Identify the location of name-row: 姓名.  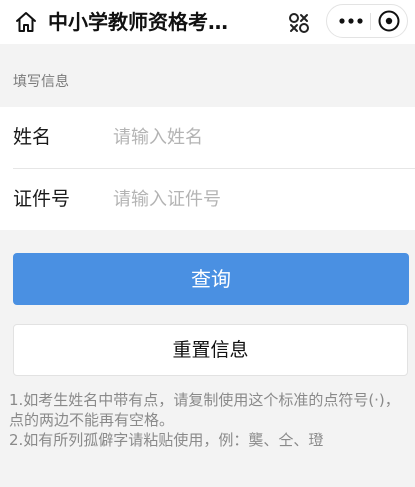
(207, 137).